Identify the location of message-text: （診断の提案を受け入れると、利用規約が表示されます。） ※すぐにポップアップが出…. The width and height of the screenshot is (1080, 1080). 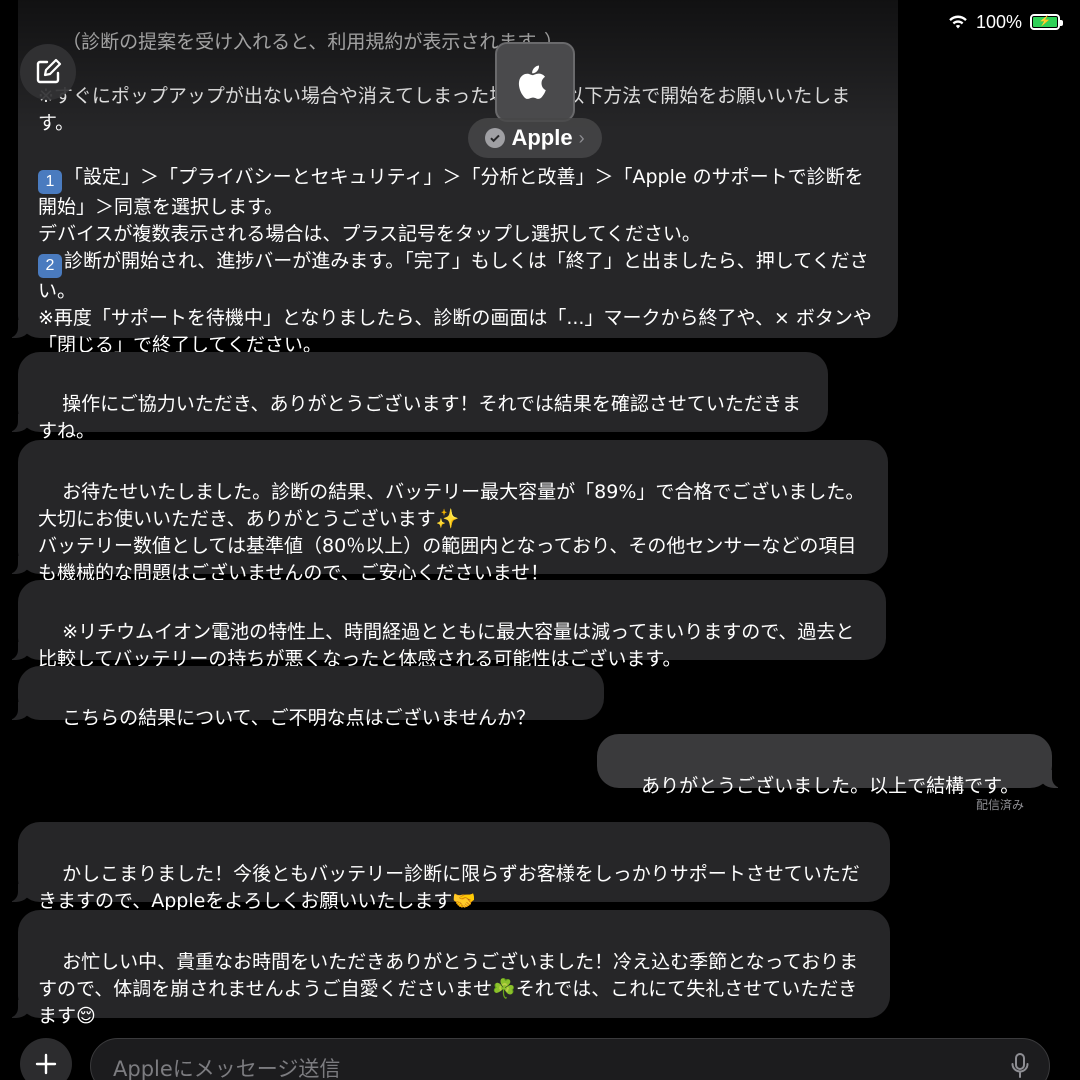
(444, 82).